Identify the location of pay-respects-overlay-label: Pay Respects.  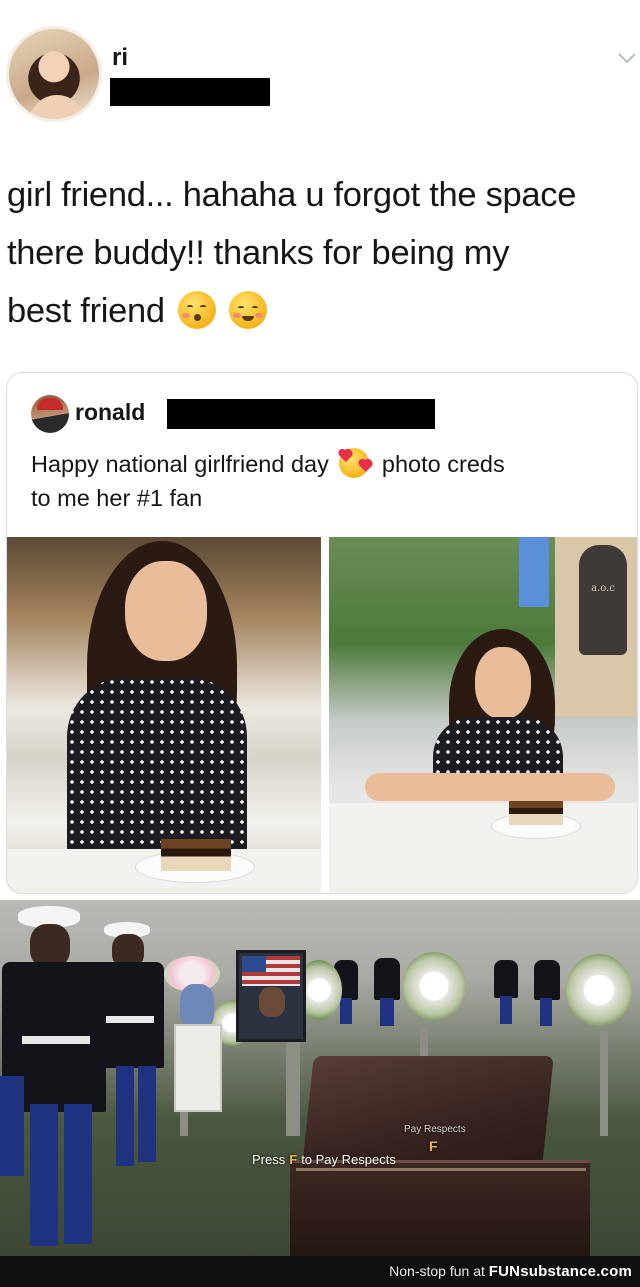
(435, 1129).